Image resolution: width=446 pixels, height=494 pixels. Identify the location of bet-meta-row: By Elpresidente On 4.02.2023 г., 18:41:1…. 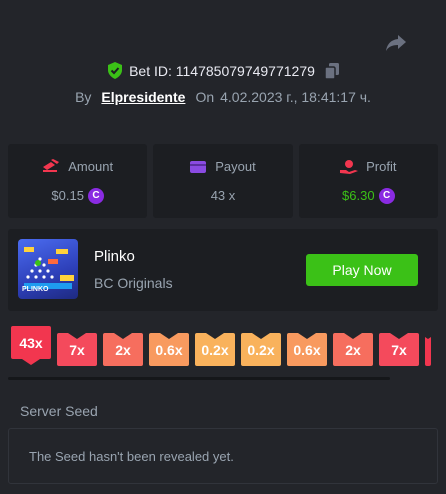
(223, 97).